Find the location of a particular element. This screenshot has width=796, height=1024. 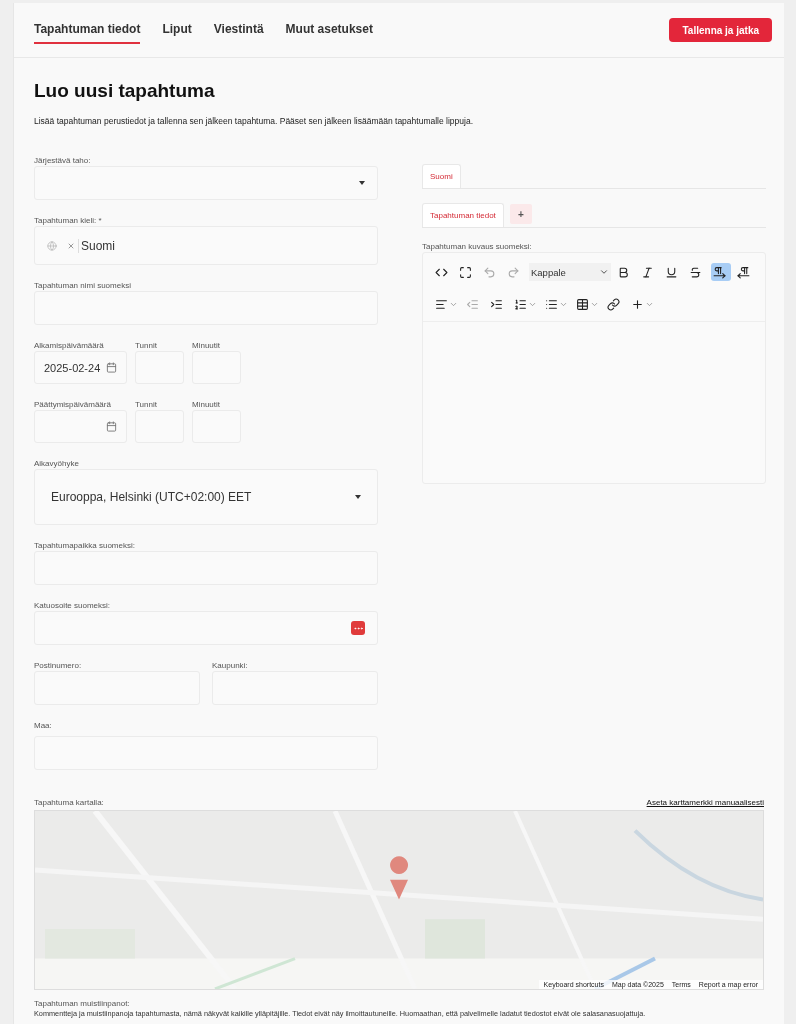

nav-tab: Muut asetukset is located at coordinates (329, 30).